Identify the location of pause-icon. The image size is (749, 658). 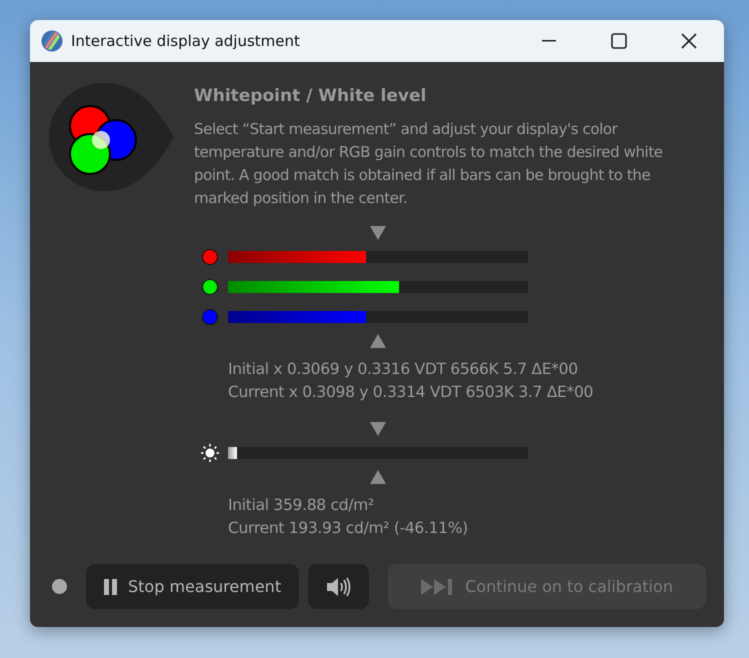
(111, 586).